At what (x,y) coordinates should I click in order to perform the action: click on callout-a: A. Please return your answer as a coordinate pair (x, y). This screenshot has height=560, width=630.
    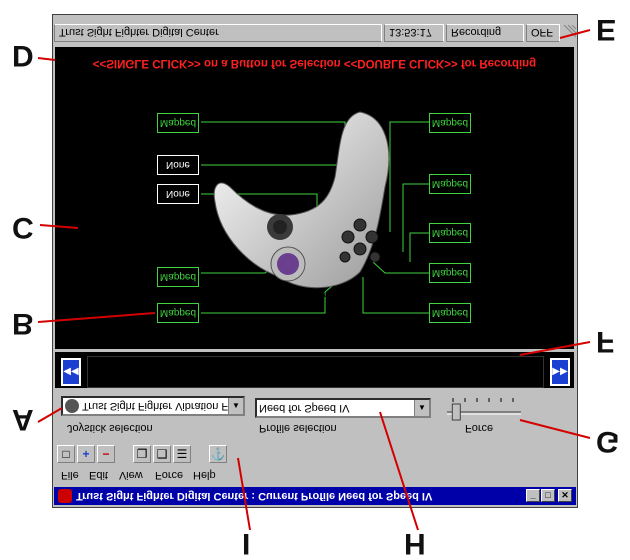
    Looking at the image, I should click on (23, 419).